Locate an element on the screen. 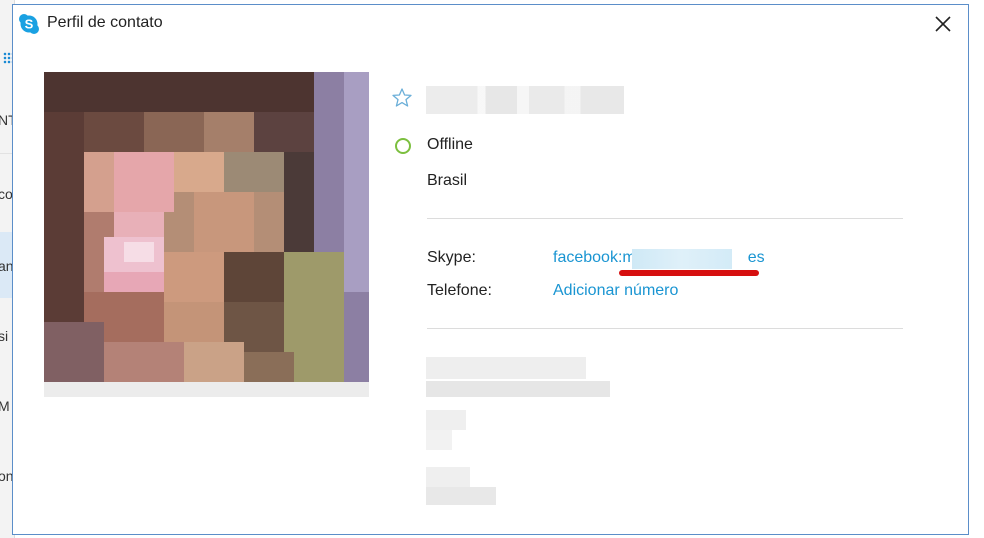 Image resolution: width=984 pixels, height=538 pixels. skype-id-prefix: facebook:m is located at coordinates (594, 257).